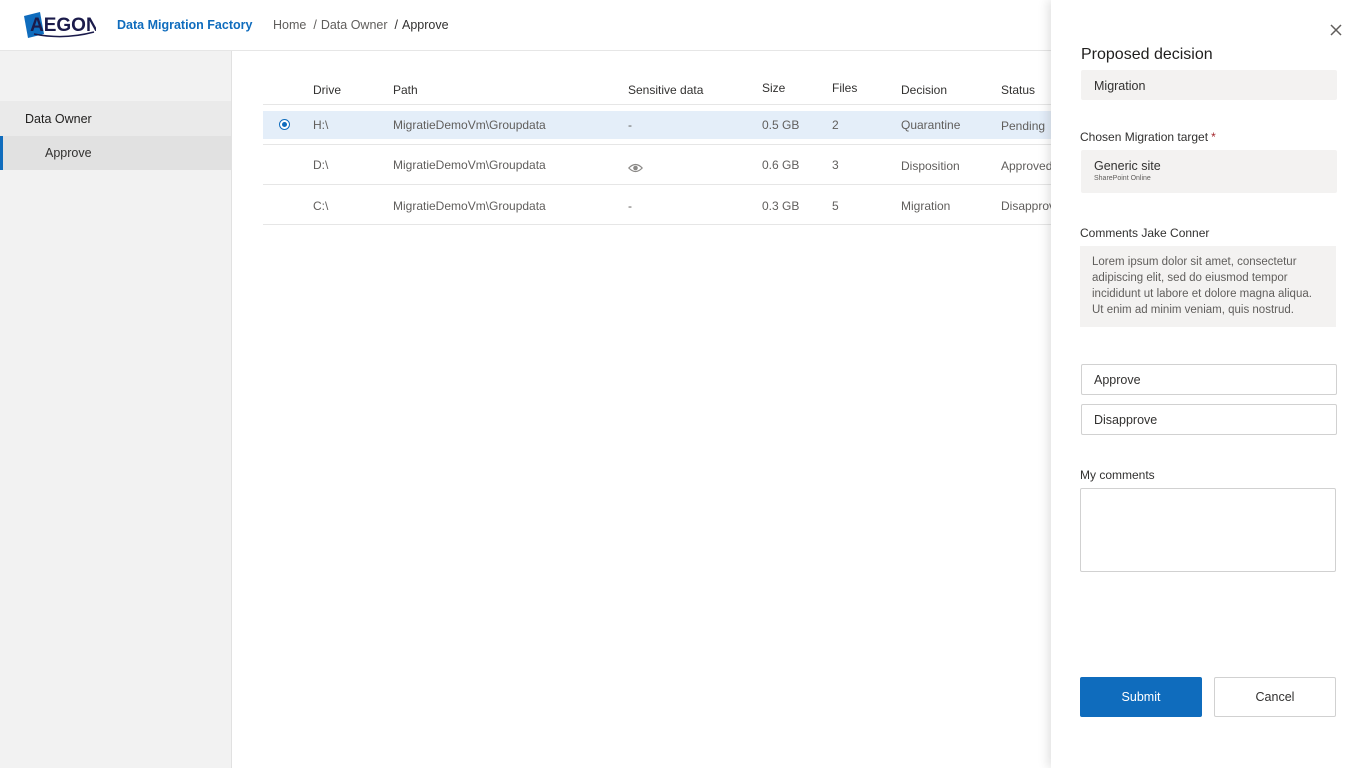 The height and width of the screenshot is (768, 1366). Describe the element at coordinates (1209, 85) in the screenshot. I see `proposed-decision-field: Migration` at that location.